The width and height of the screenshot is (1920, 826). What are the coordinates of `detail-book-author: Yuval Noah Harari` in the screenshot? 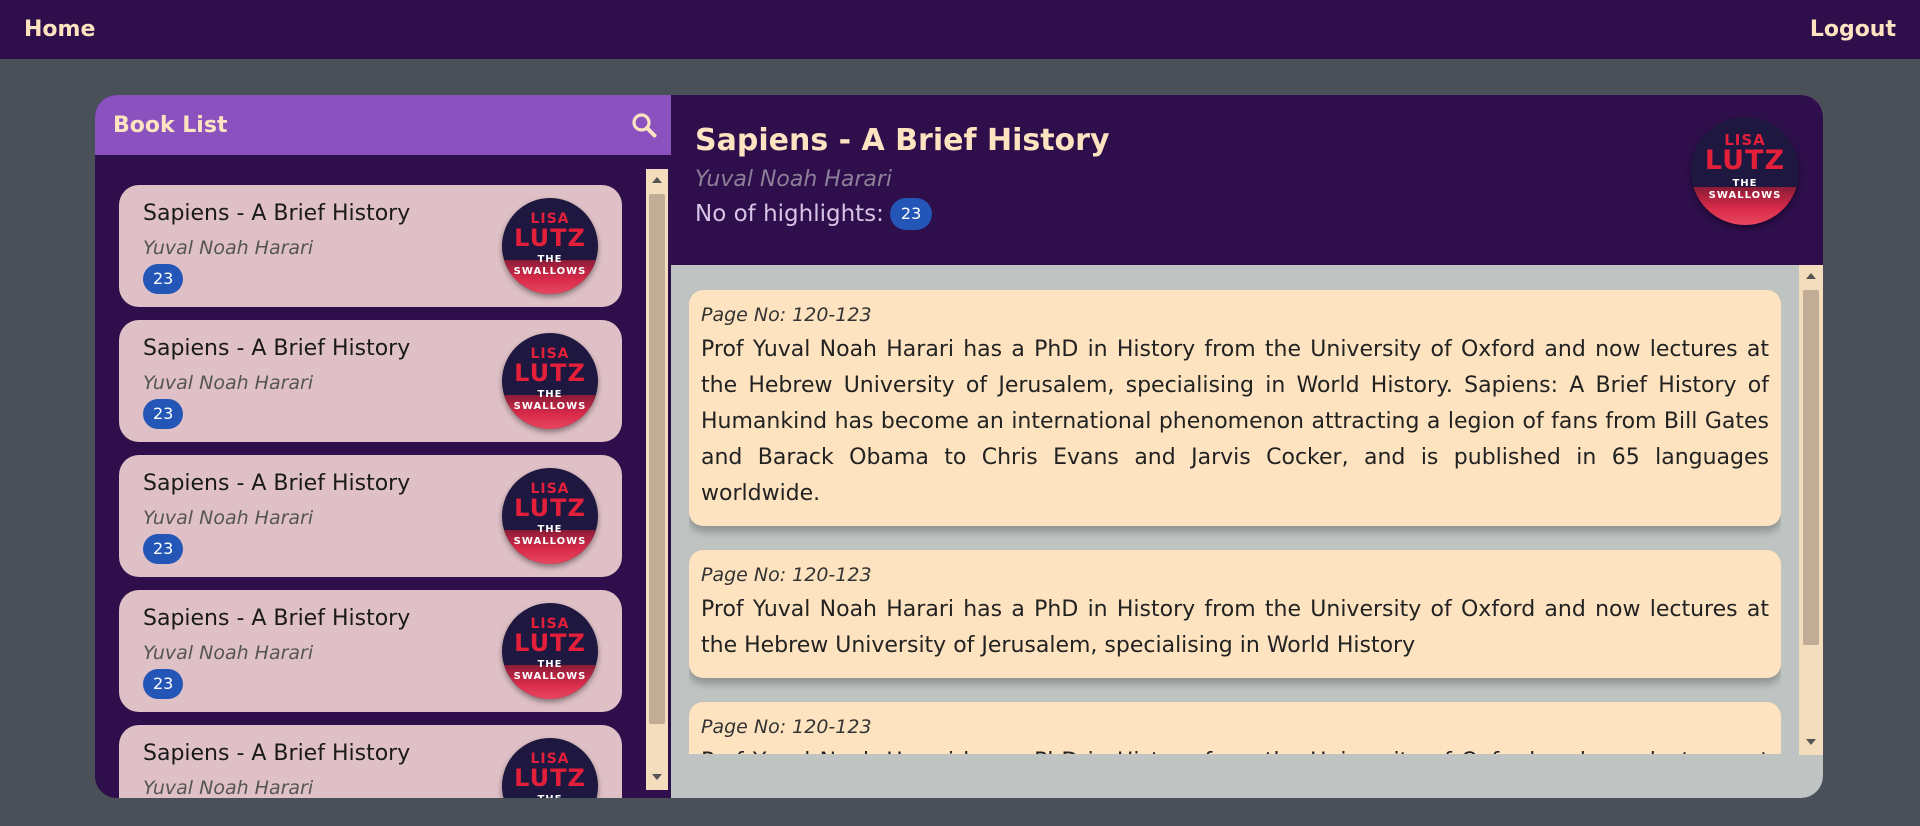 It's located at (794, 179).